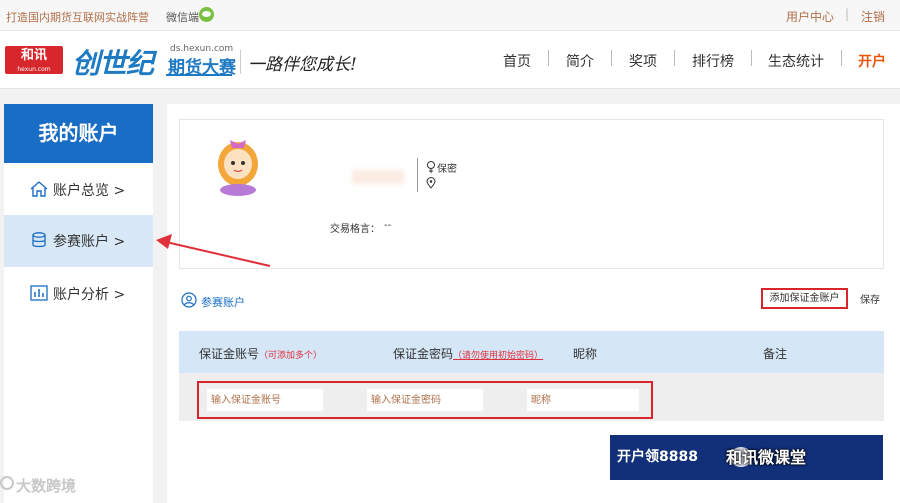  I want to click on column-header: 保证金密码（请勿使用初始密码）, so click(468, 353).